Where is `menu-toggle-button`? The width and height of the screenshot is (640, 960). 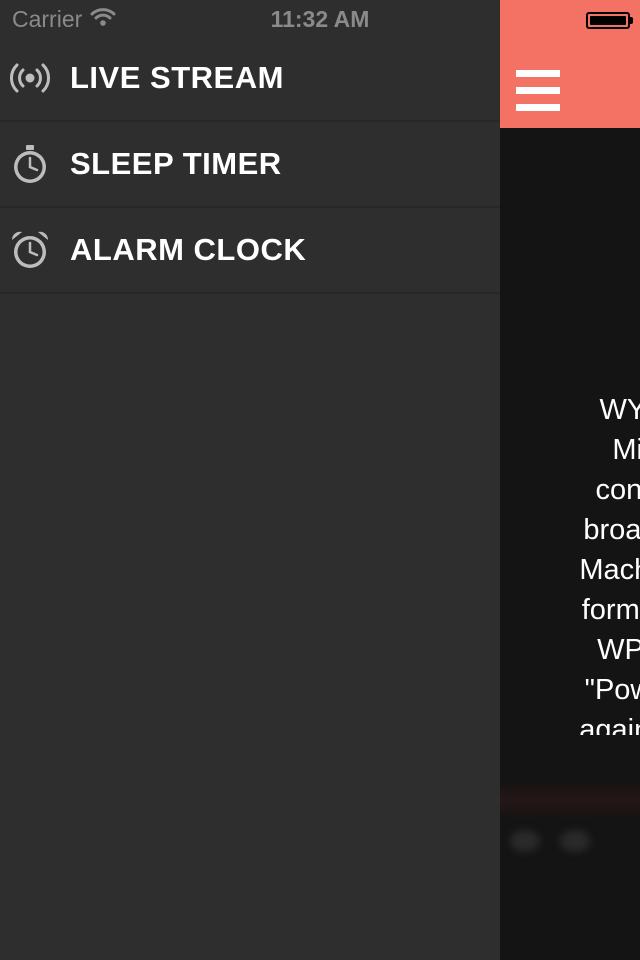
menu-toggle-button is located at coordinates (538, 91).